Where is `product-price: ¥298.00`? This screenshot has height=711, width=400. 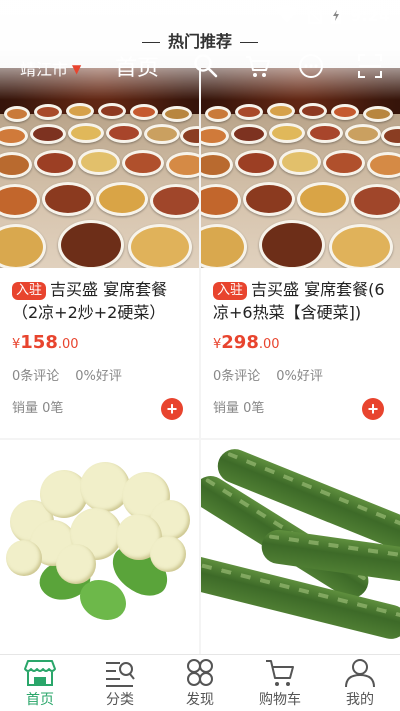
product-price: ¥298.00 is located at coordinates (246, 342).